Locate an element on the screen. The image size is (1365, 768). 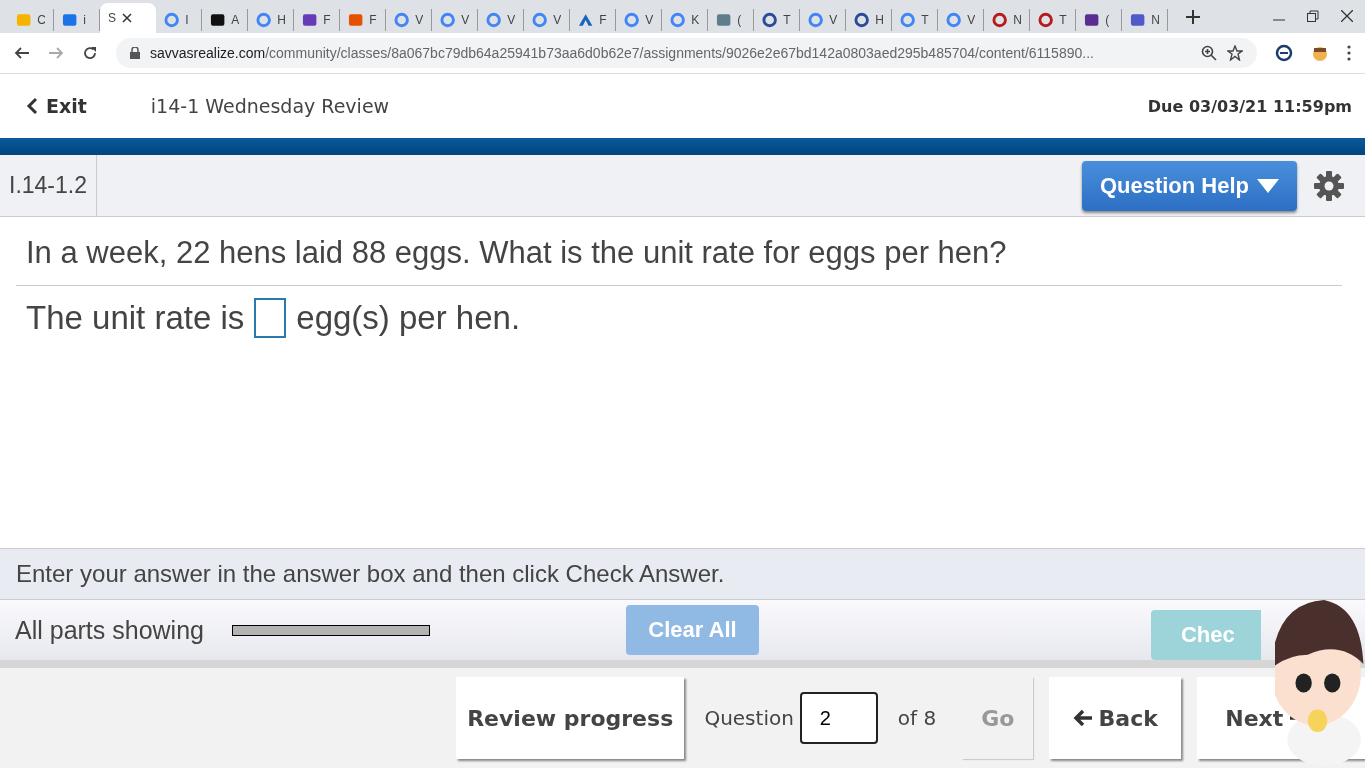
zoom-icon is located at coordinates (1209, 53).